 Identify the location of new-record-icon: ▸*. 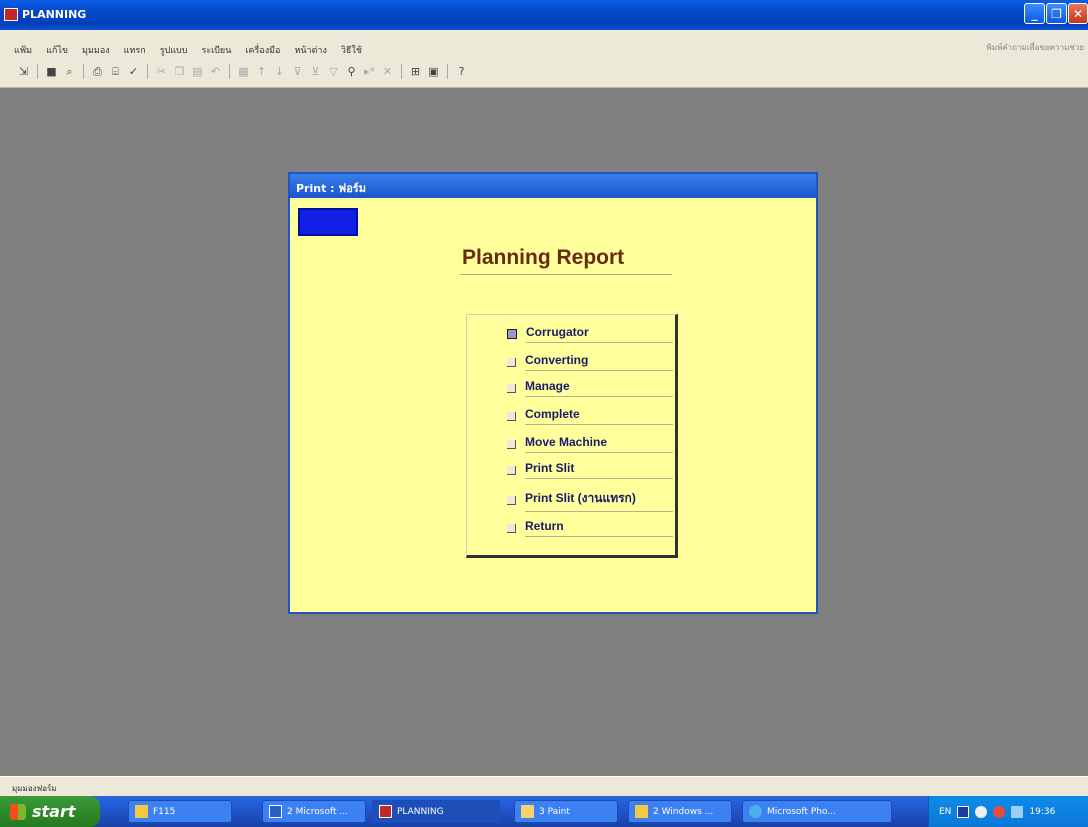
(369, 71).